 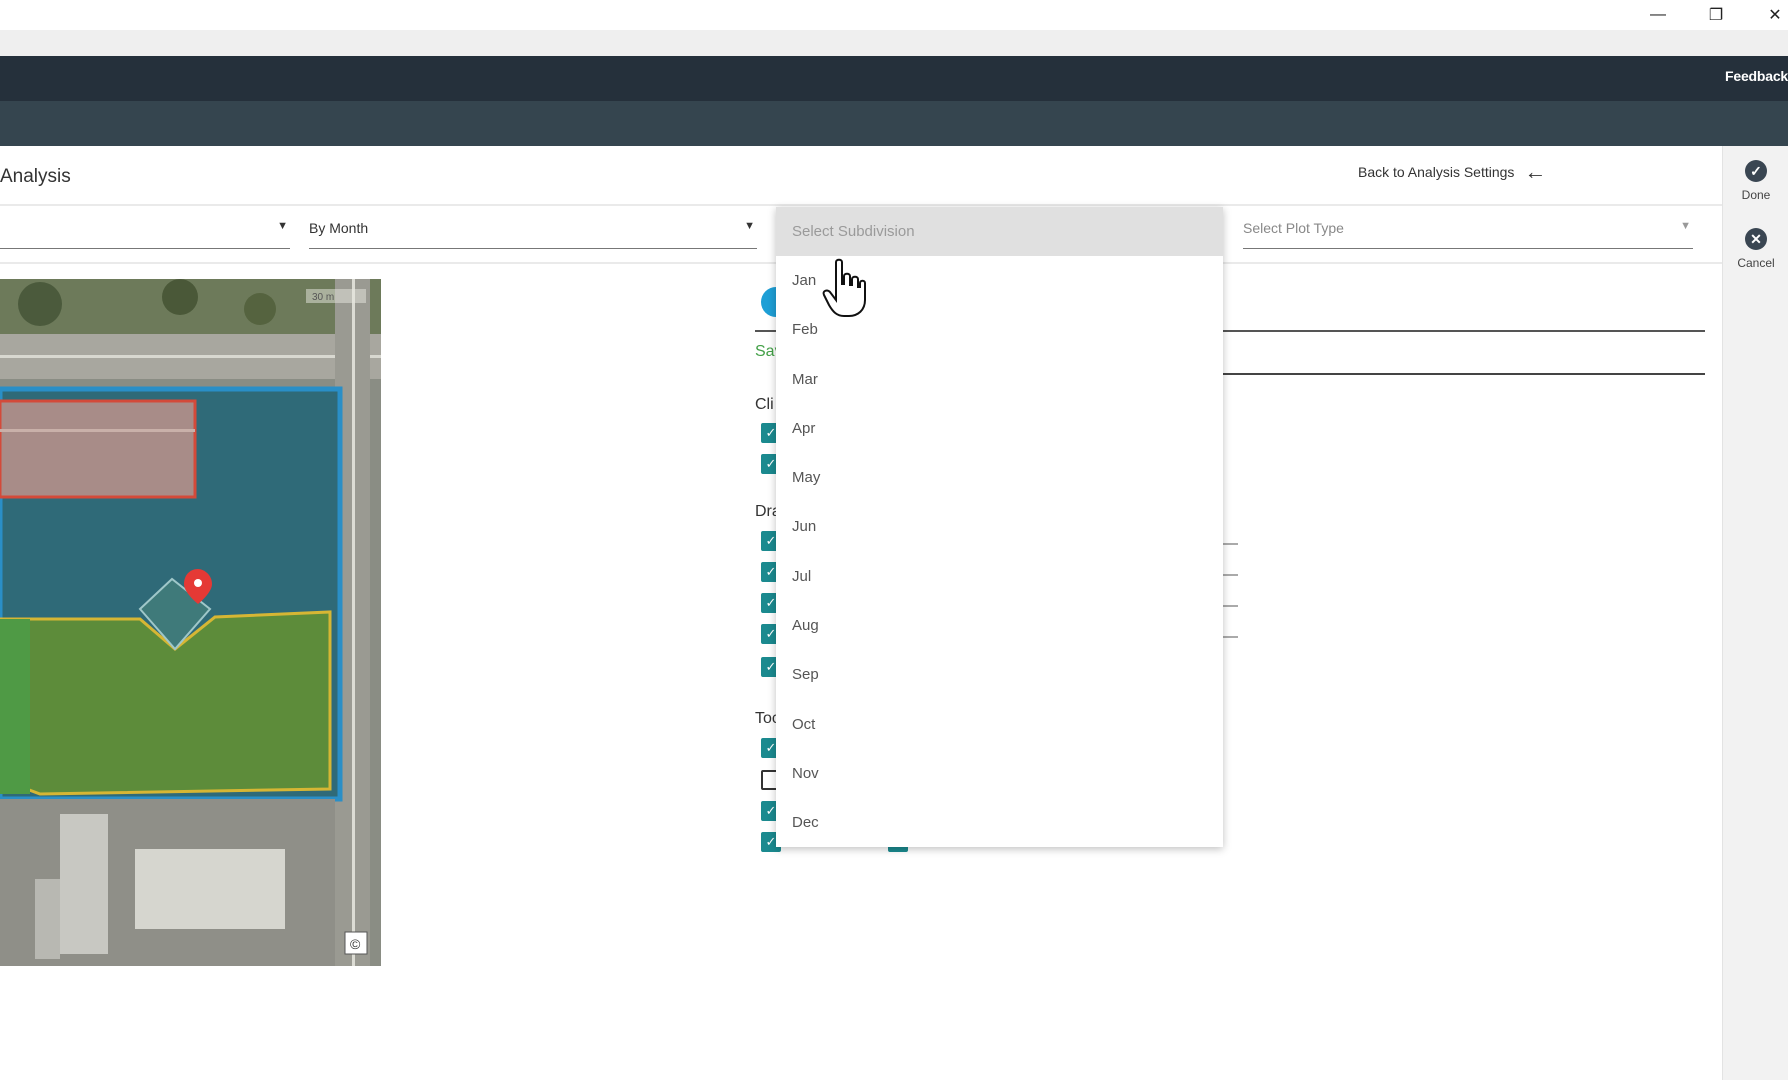 I want to click on option-aug: Aug, so click(x=999, y=625).